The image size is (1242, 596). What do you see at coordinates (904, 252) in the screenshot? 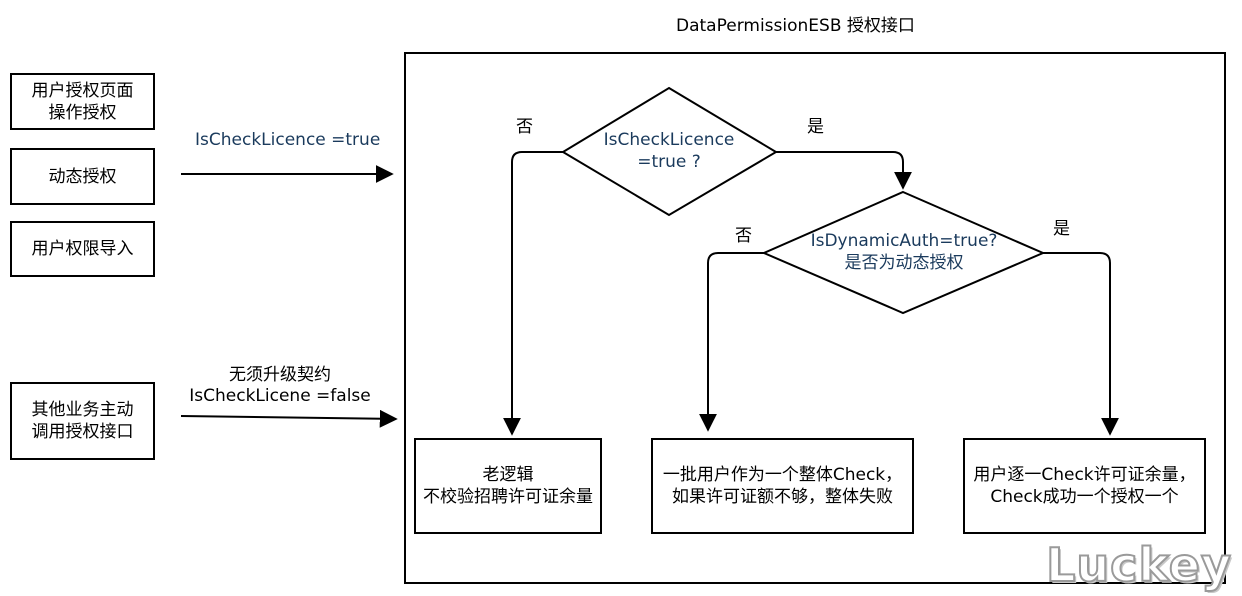
I see `decision-dynamic-auth-label: IsDynamicAuth=true? 是否为动态授权` at bounding box center [904, 252].